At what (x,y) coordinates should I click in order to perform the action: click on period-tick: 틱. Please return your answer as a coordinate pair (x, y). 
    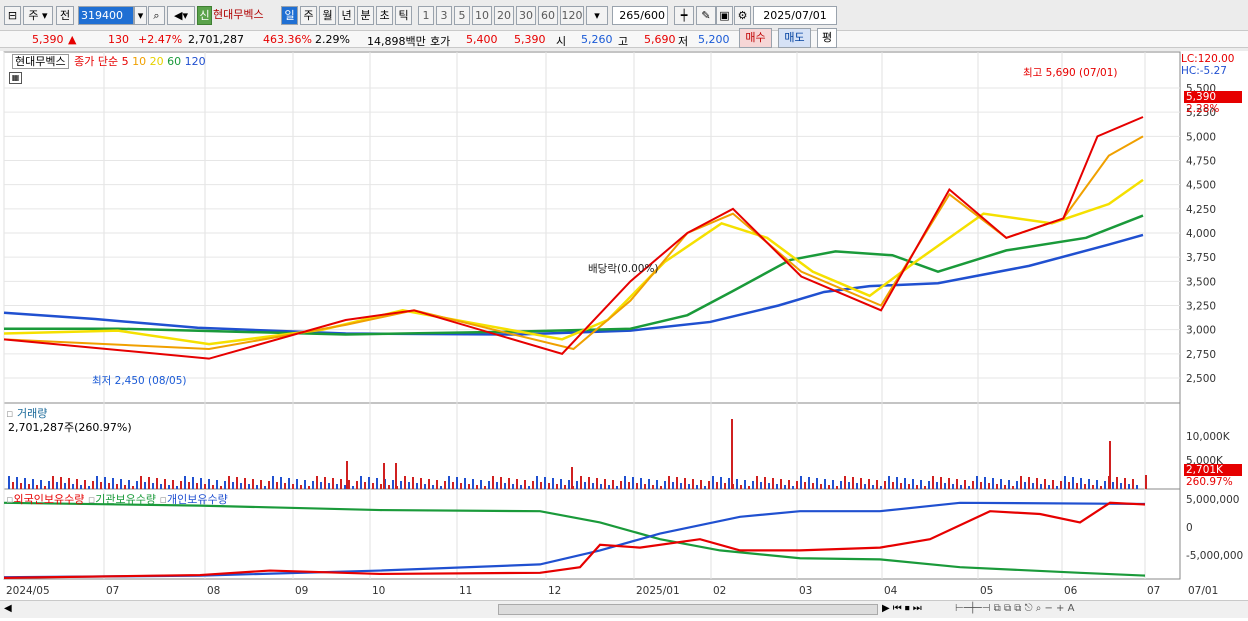
    Looking at the image, I should click on (403, 15).